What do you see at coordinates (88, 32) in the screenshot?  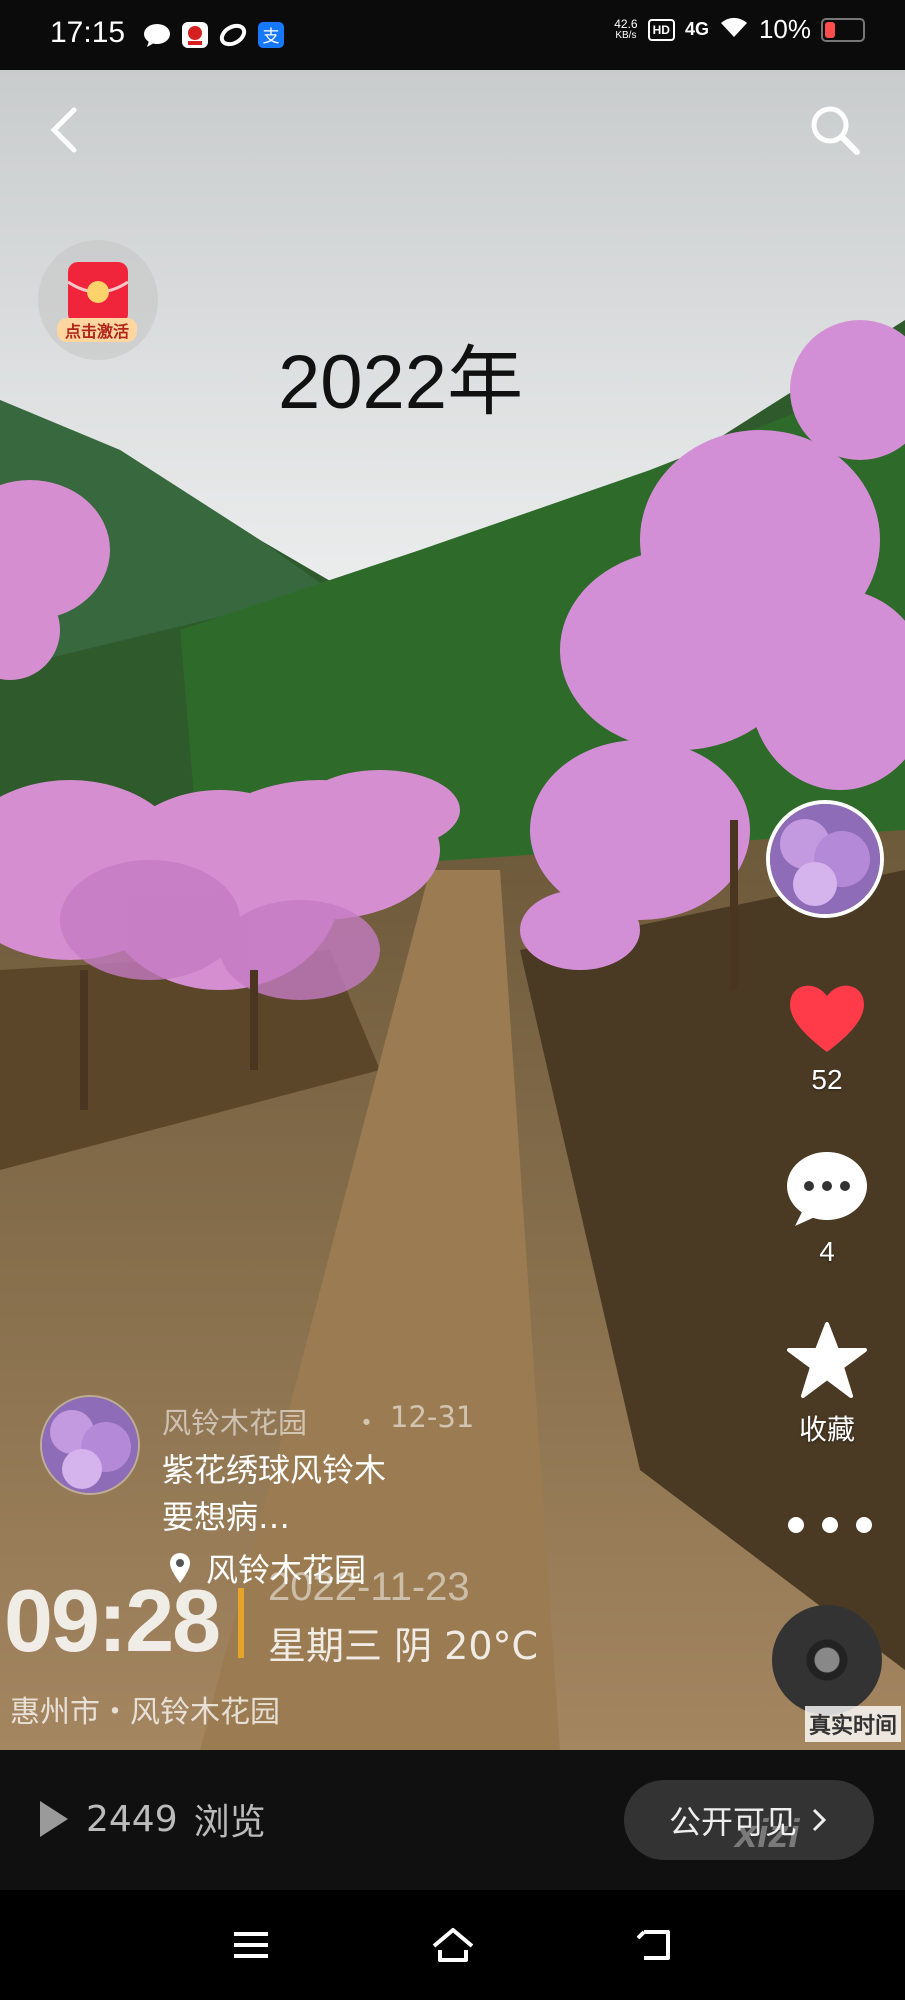 I see `status-time: 17:15` at bounding box center [88, 32].